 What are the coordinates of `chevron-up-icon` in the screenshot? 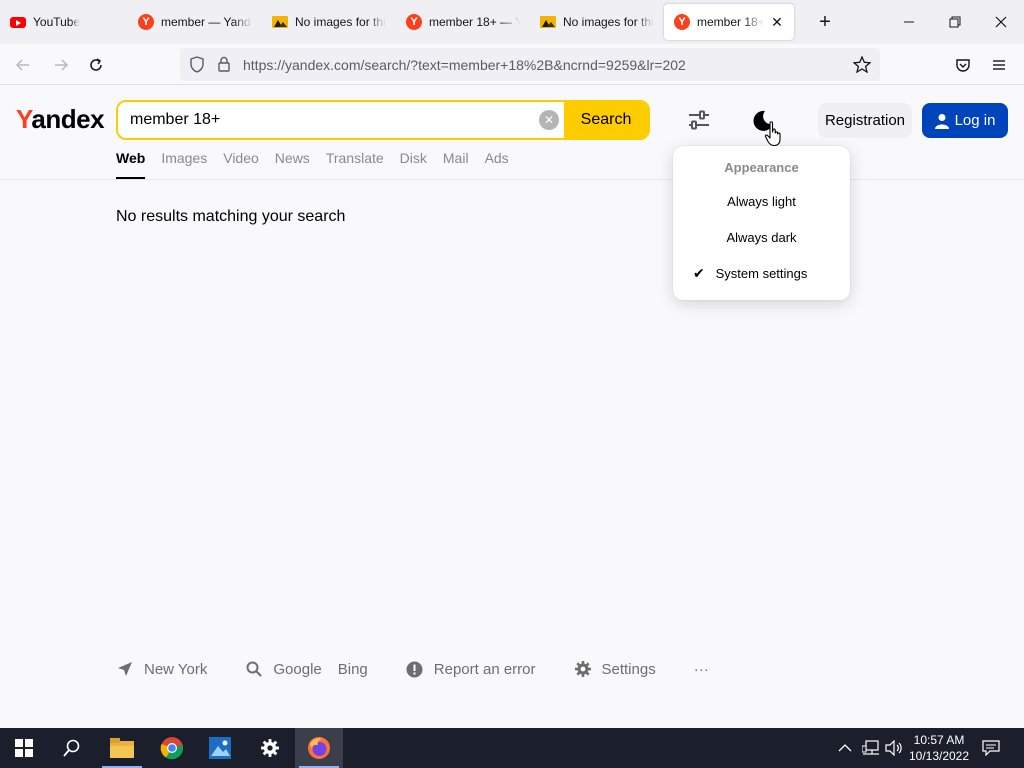 It's located at (845, 748).